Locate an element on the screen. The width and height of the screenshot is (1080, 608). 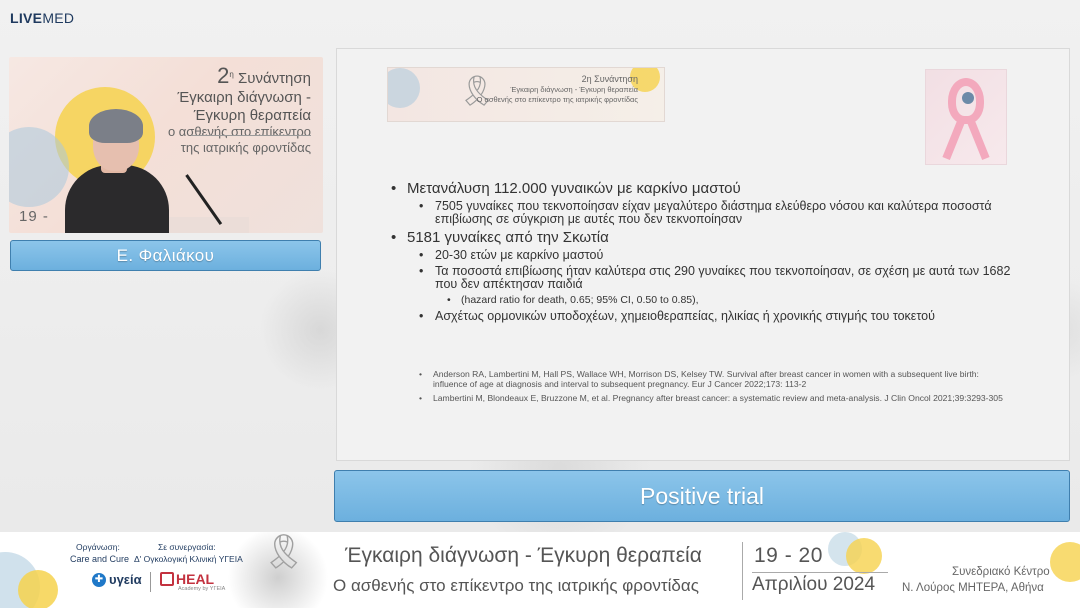
footer-venue-line1: Συνεδριακό Κέντρο is located at coordinates (1001, 572).